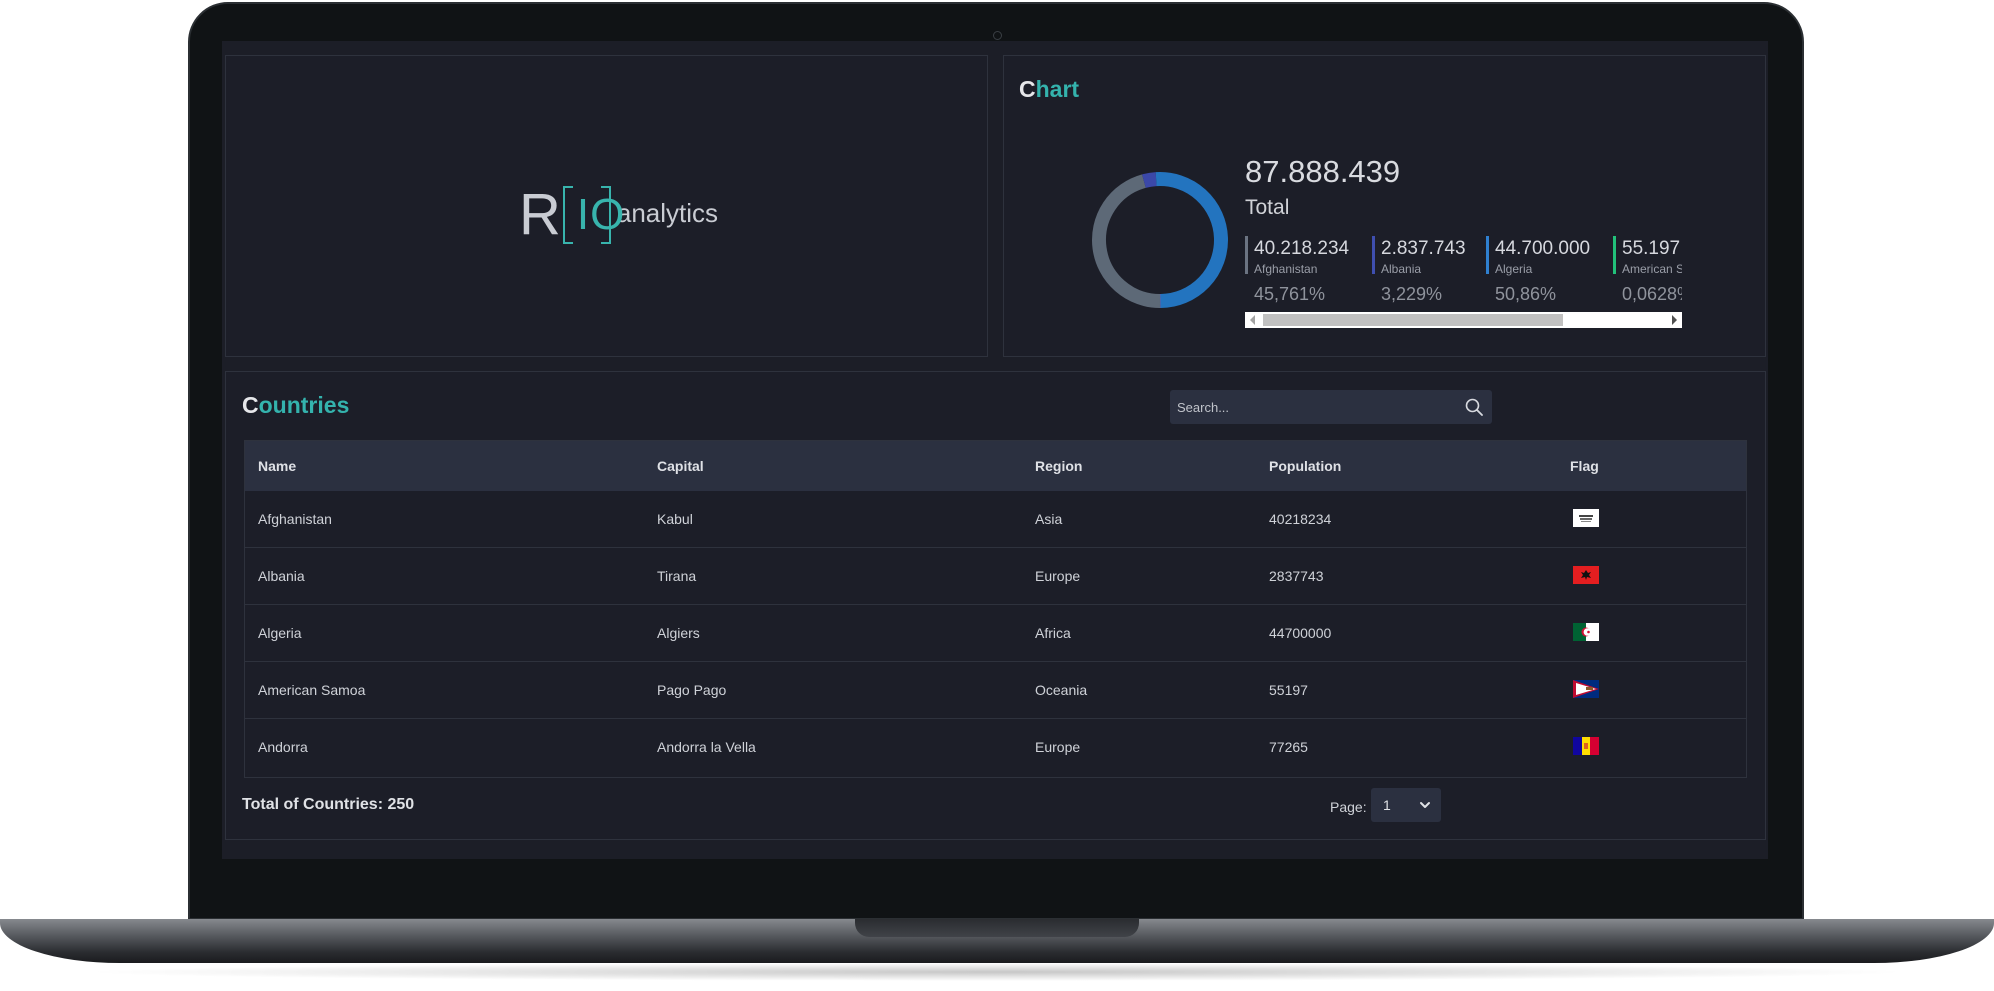 The height and width of the screenshot is (991, 1994). Describe the element at coordinates (1401, 269) in the screenshot. I see `legend-country-name: Albania` at that location.